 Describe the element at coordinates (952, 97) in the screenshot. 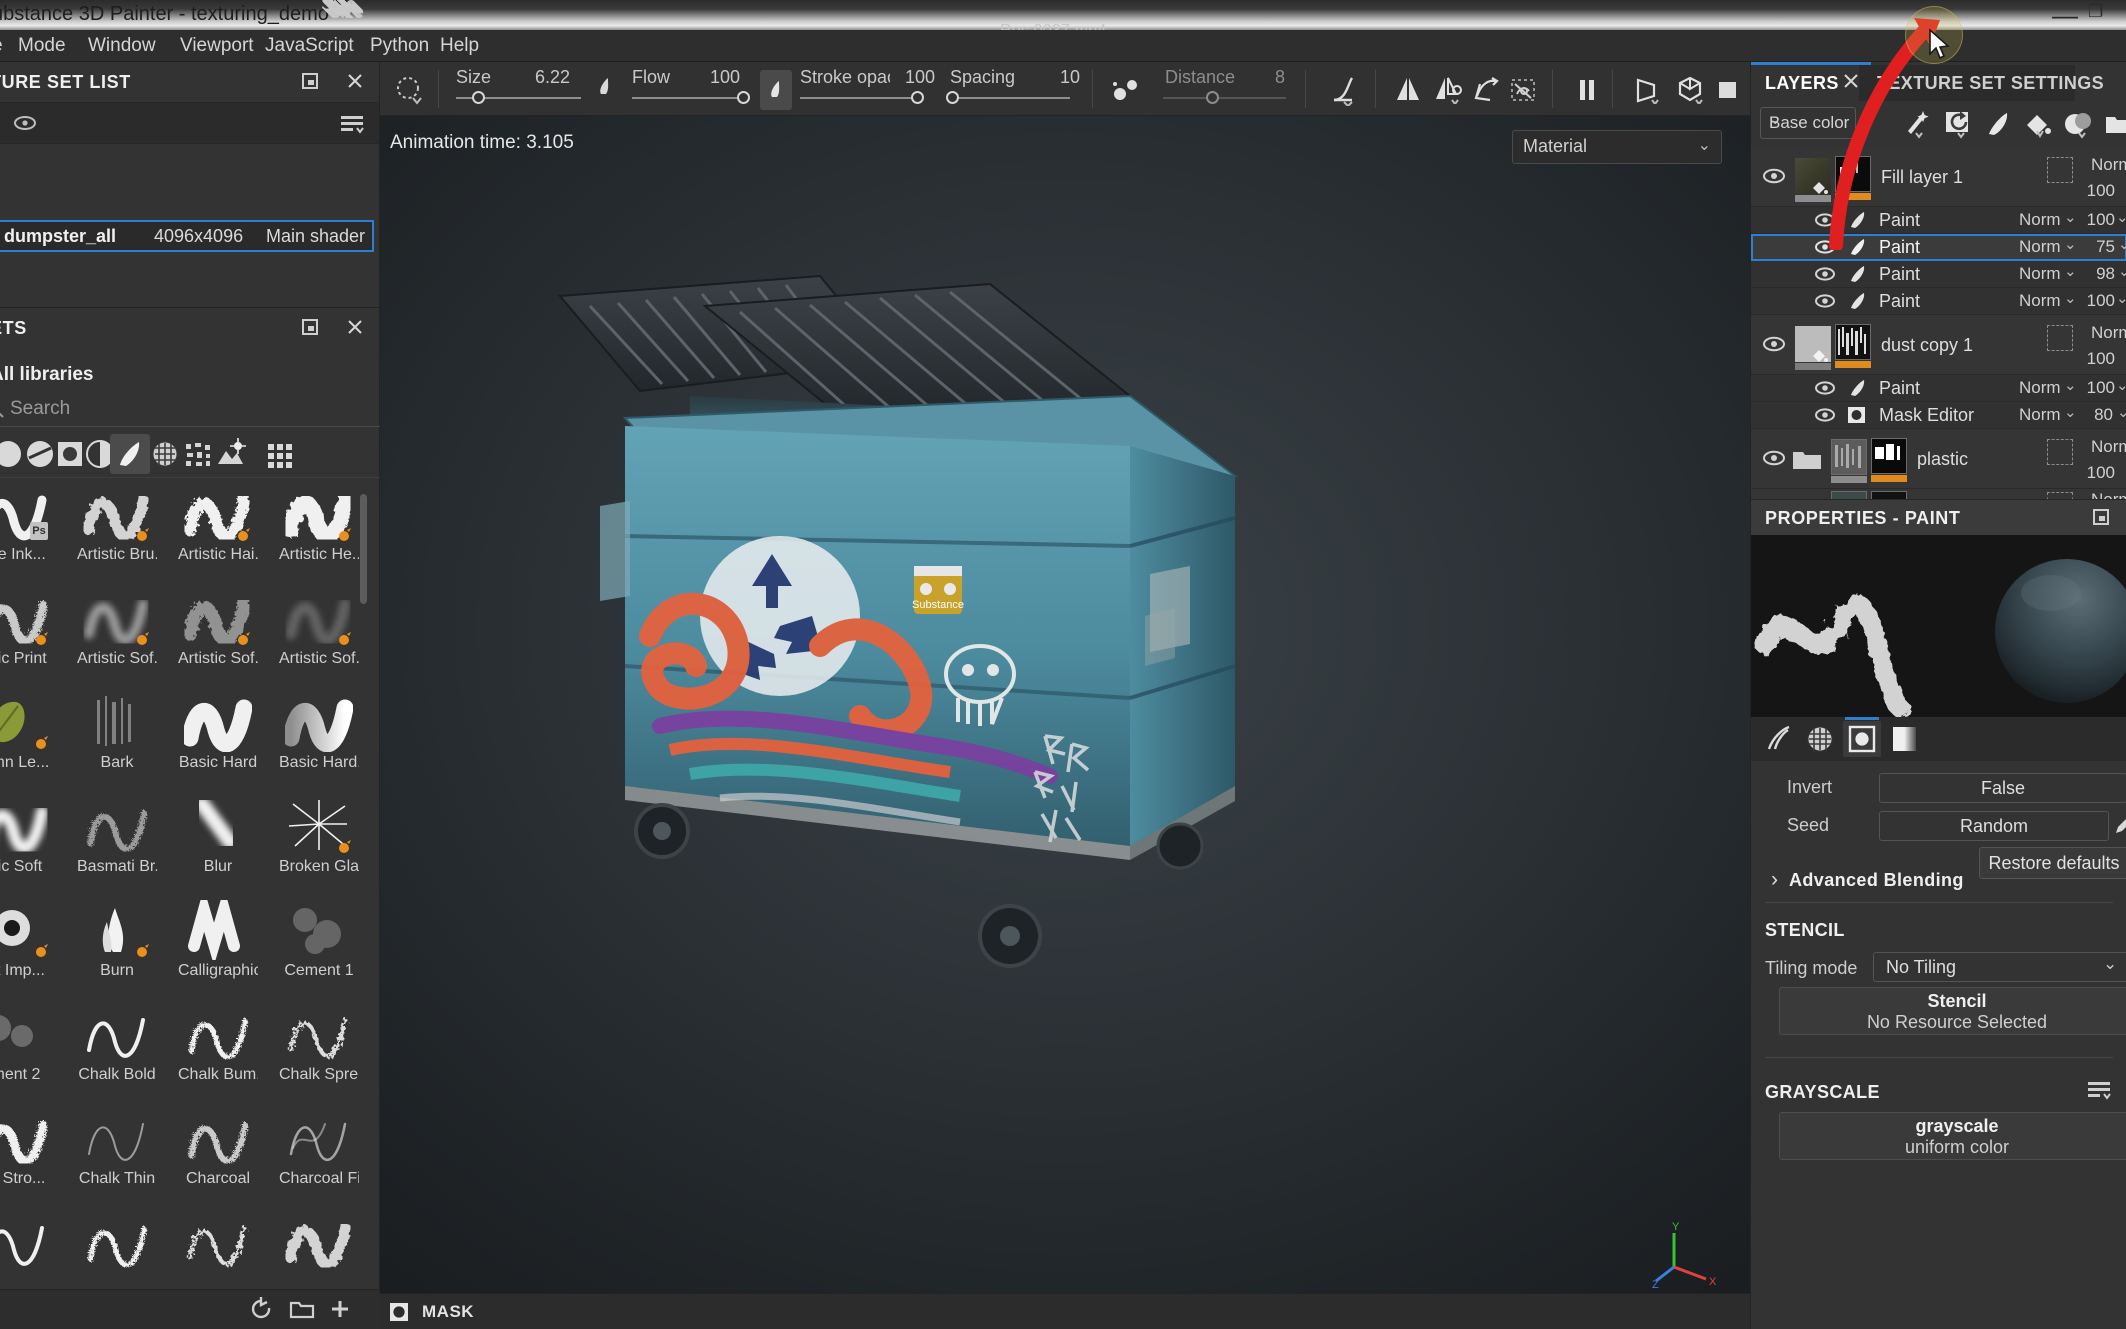

I see `spacing-slider-knob` at that location.